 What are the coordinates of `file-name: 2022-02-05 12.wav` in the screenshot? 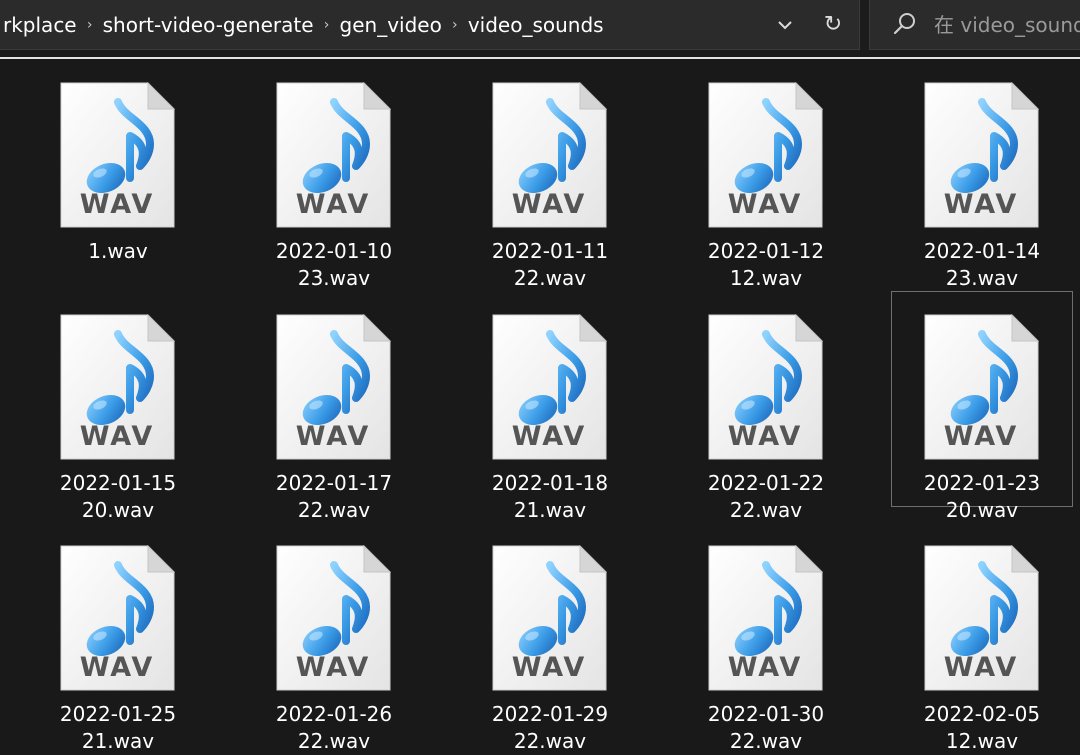 It's located at (982, 728).